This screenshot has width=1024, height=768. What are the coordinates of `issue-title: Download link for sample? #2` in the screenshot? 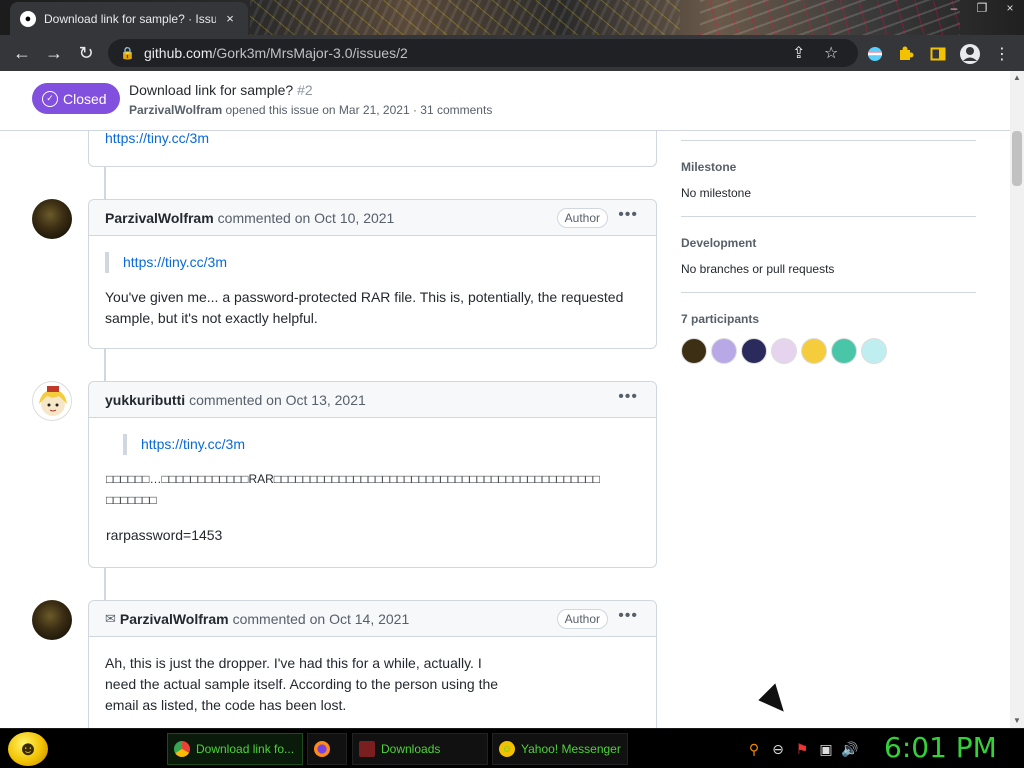 It's located at (221, 90).